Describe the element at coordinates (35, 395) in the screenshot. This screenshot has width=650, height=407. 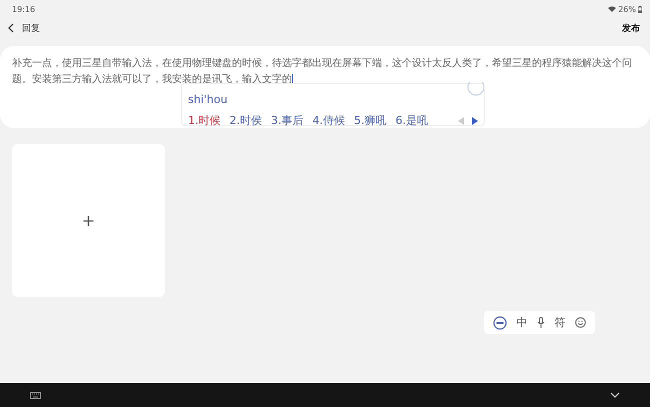
I see `keyboard-icon` at that location.